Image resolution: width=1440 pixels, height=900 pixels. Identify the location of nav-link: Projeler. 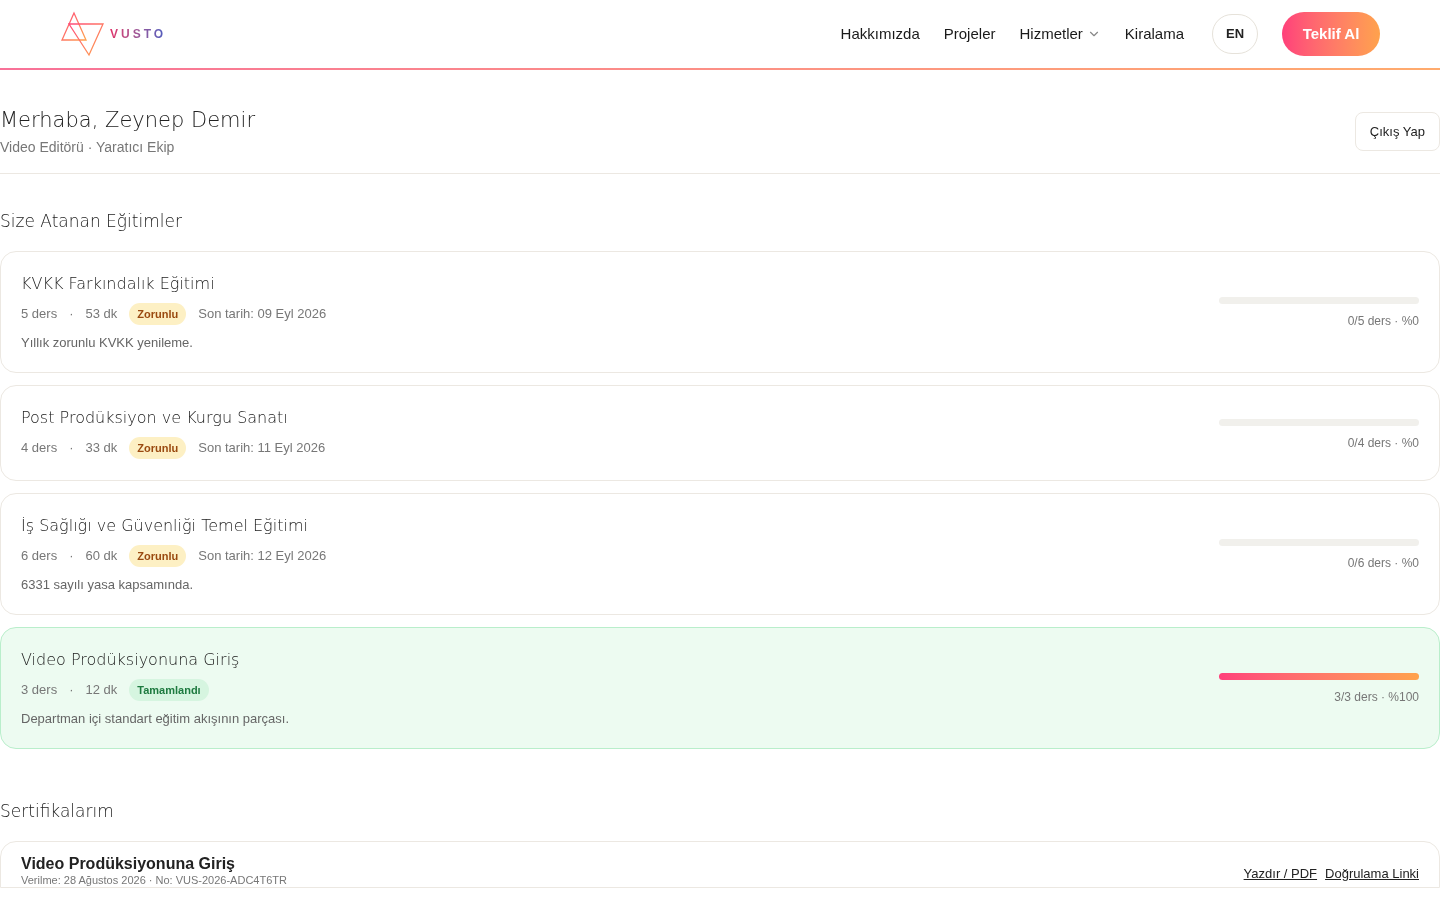
(969, 34).